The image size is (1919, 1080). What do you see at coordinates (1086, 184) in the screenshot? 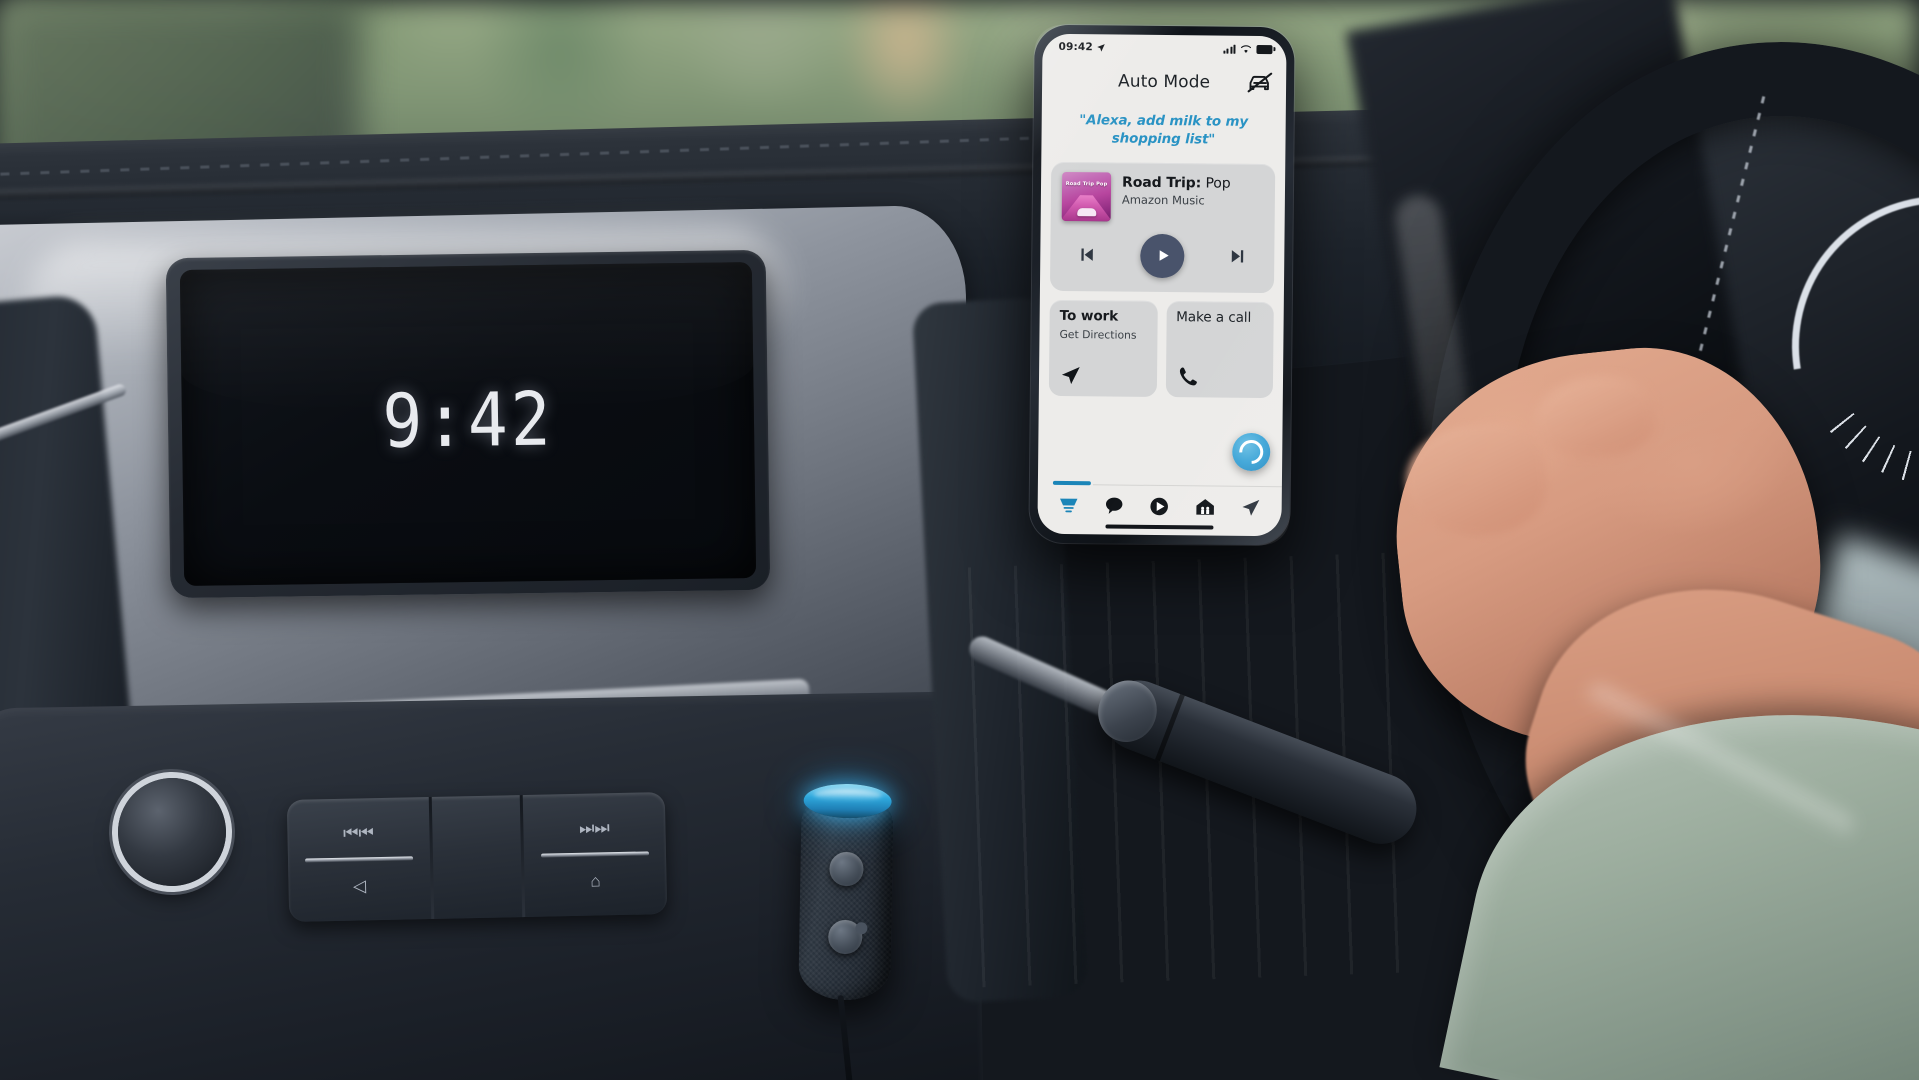
I see `album-art-label: Road Trip Pop` at bounding box center [1086, 184].